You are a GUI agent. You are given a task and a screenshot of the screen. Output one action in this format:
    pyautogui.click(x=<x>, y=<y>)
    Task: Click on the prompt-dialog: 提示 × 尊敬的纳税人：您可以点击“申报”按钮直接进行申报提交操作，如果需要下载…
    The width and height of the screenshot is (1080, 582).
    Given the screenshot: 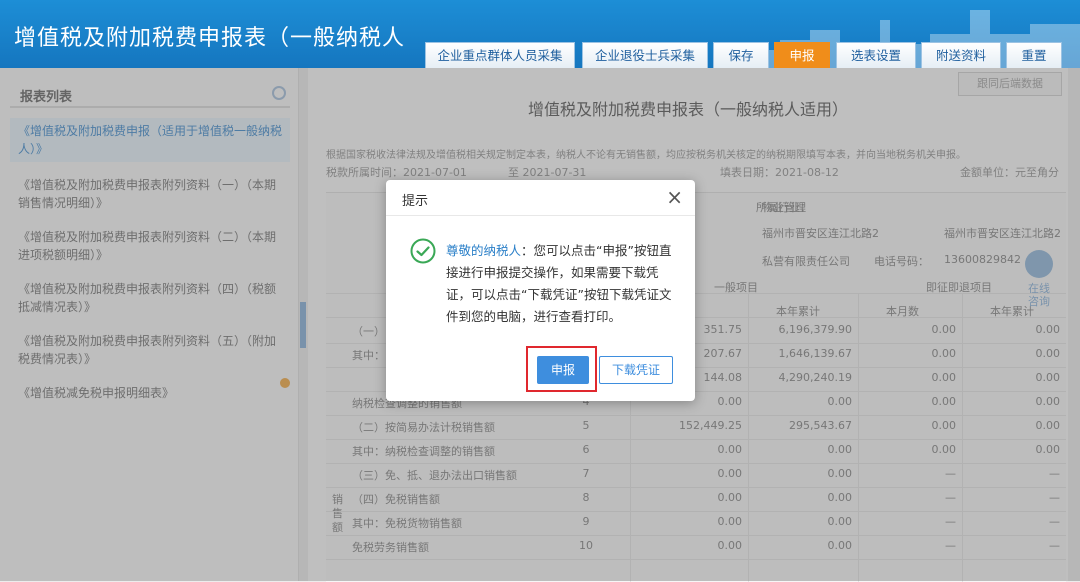 What is the action you would take?
    pyautogui.click(x=540, y=290)
    